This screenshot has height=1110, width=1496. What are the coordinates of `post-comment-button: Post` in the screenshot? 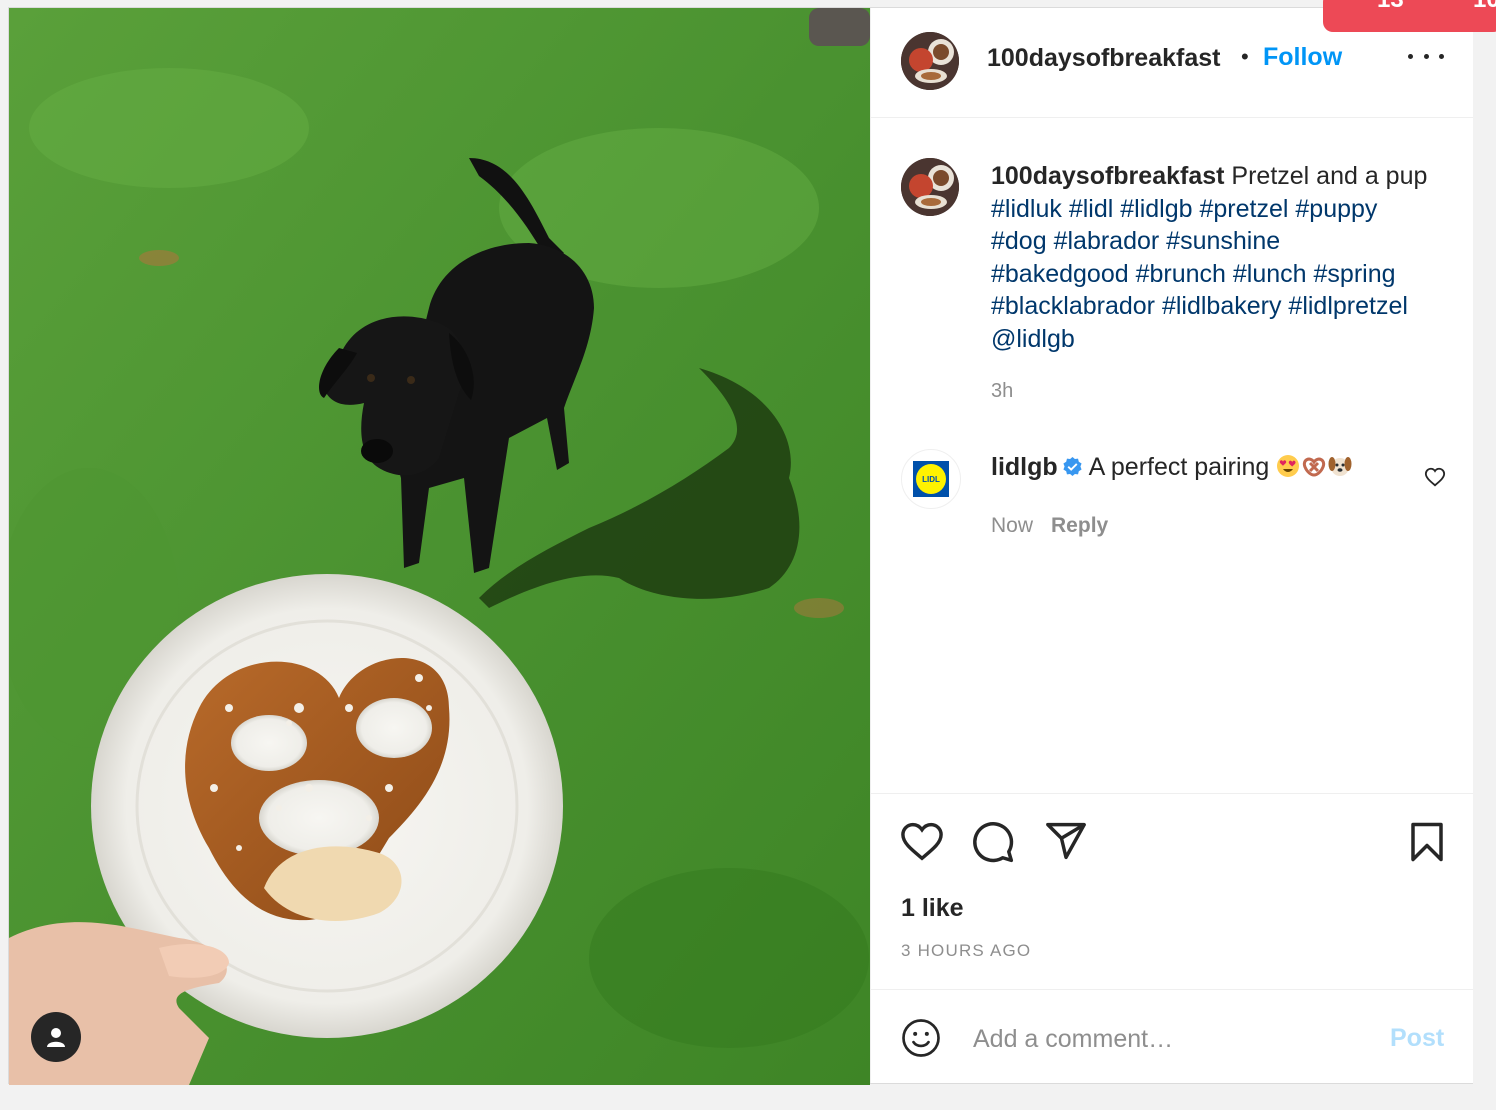 It's located at (1417, 1038).